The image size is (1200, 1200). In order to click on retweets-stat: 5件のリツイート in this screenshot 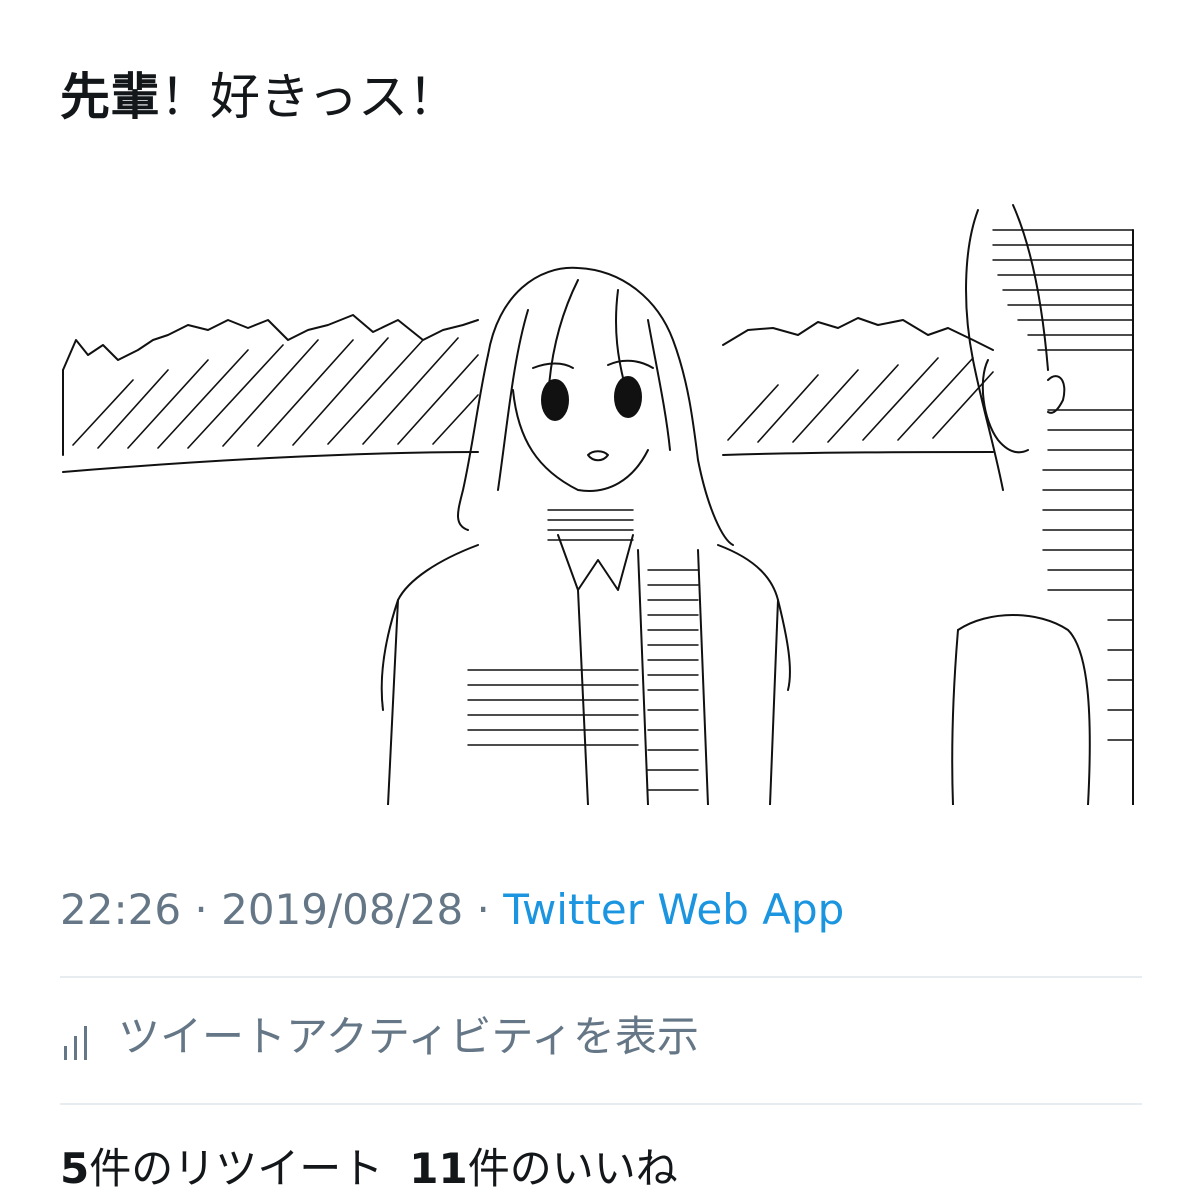, I will do `click(221, 1169)`.